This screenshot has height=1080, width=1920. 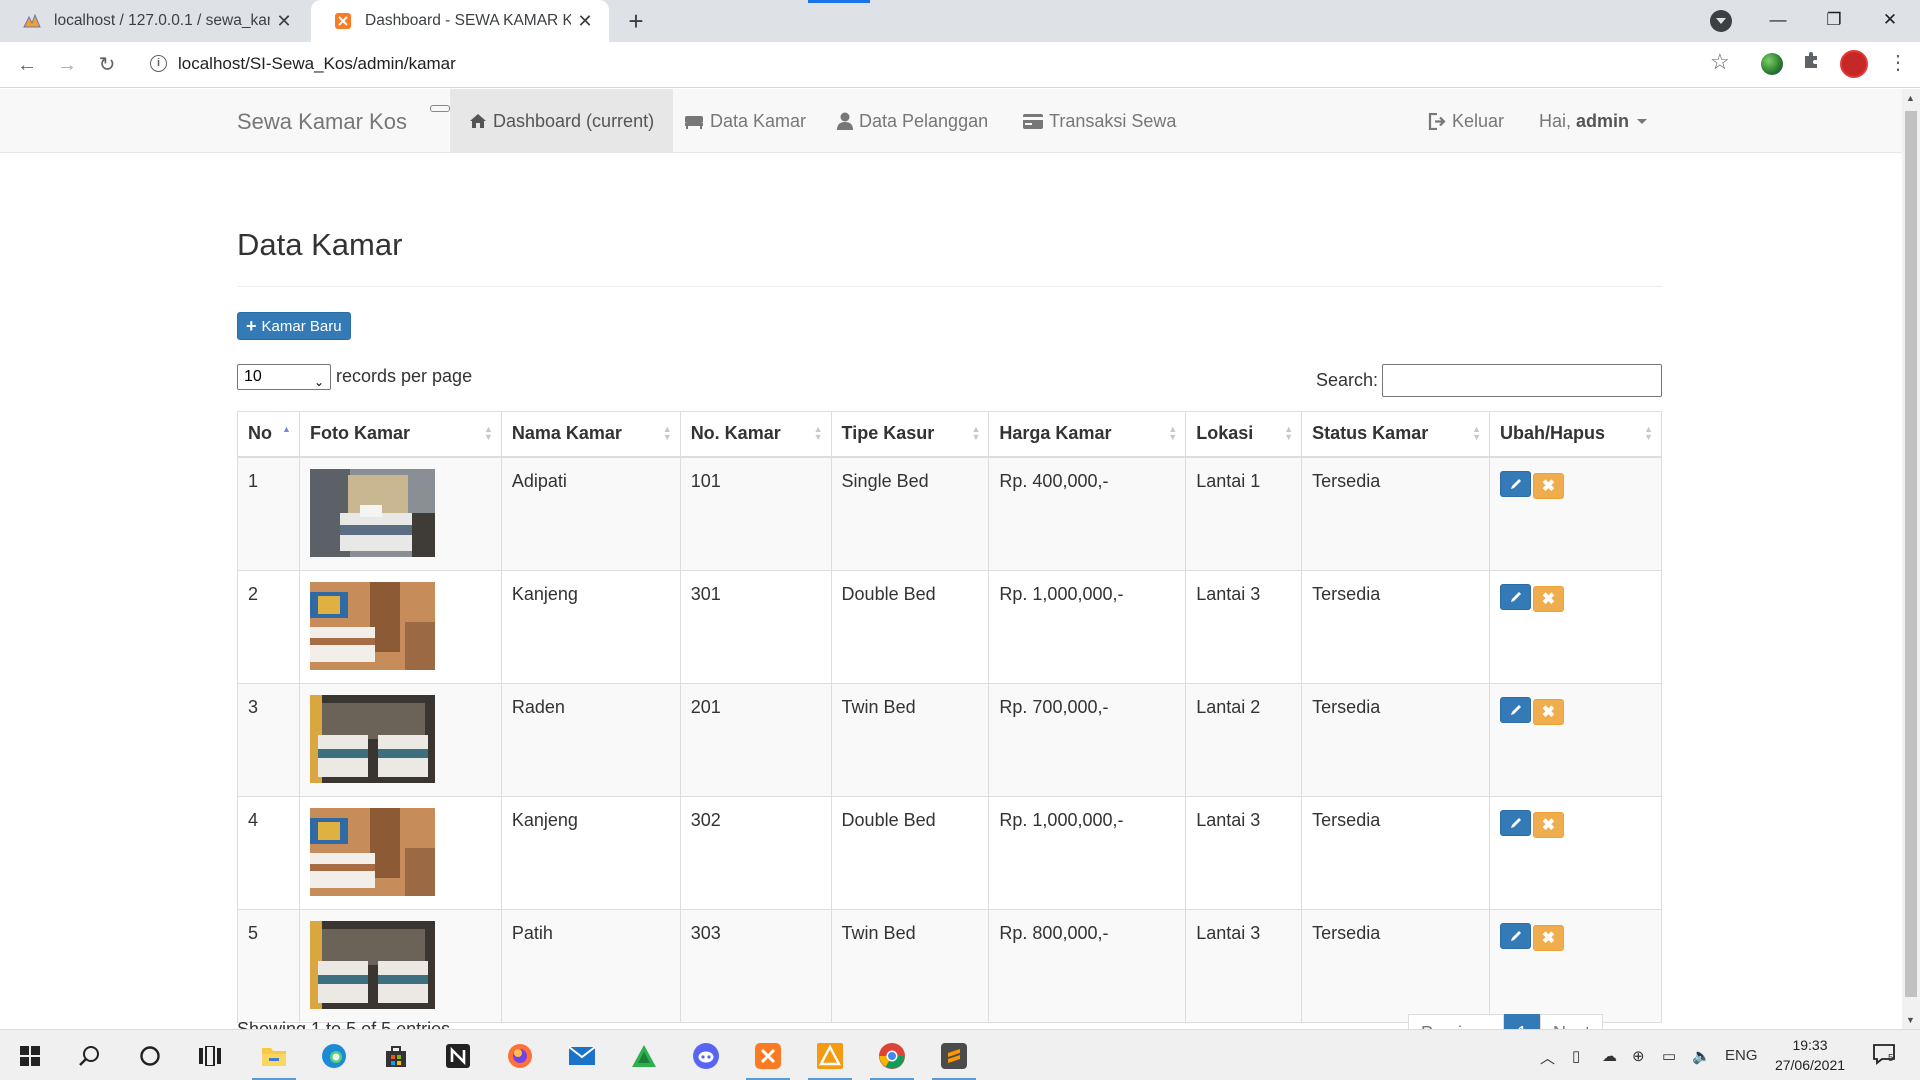 What do you see at coordinates (1575, 434) in the screenshot?
I see `column-header-aksi: Ubah/Hapus ▲ ▼` at bounding box center [1575, 434].